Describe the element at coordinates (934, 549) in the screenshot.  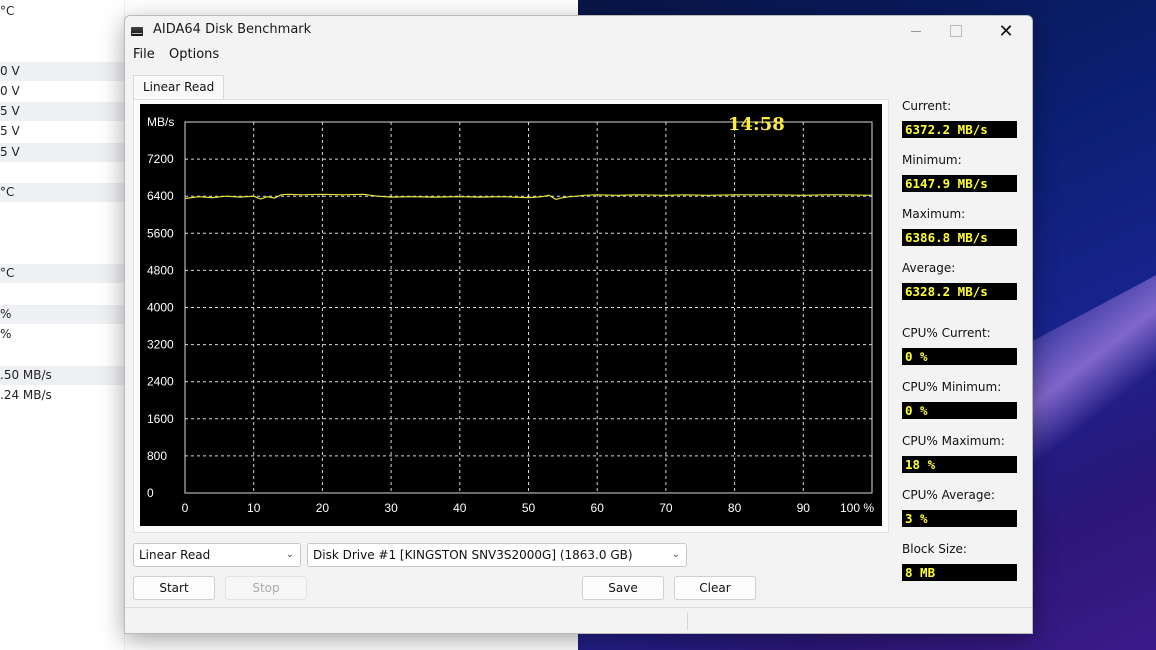
I see `block-size-label: Block Size:` at that location.